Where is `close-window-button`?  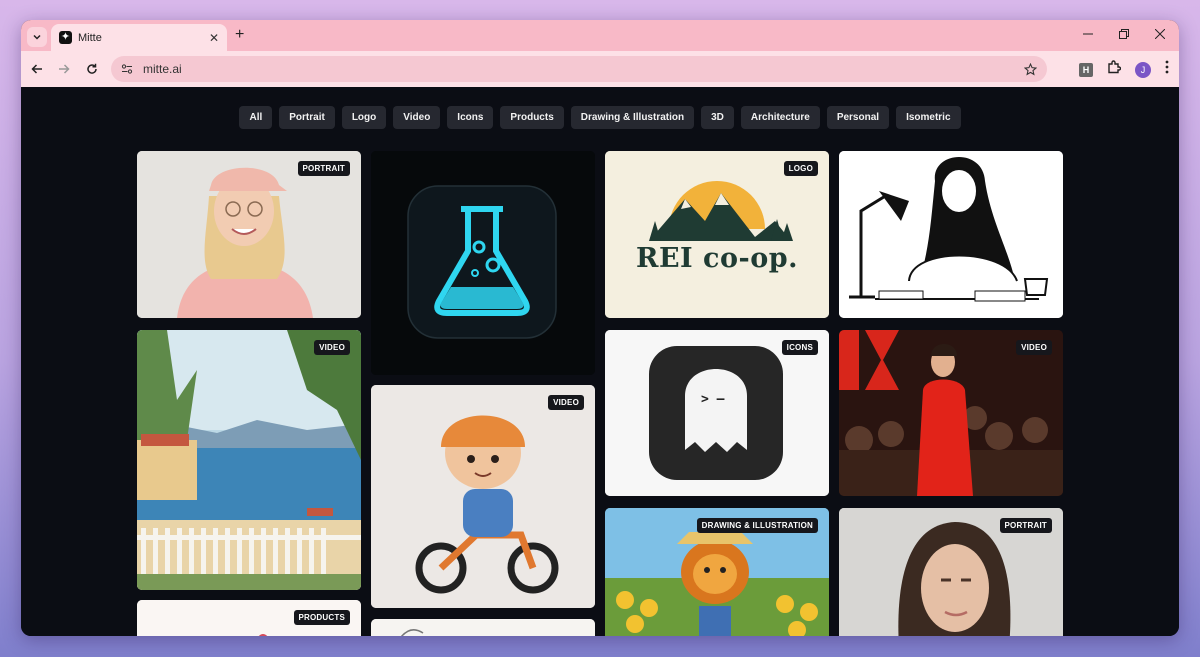 close-window-button is located at coordinates (1160, 34).